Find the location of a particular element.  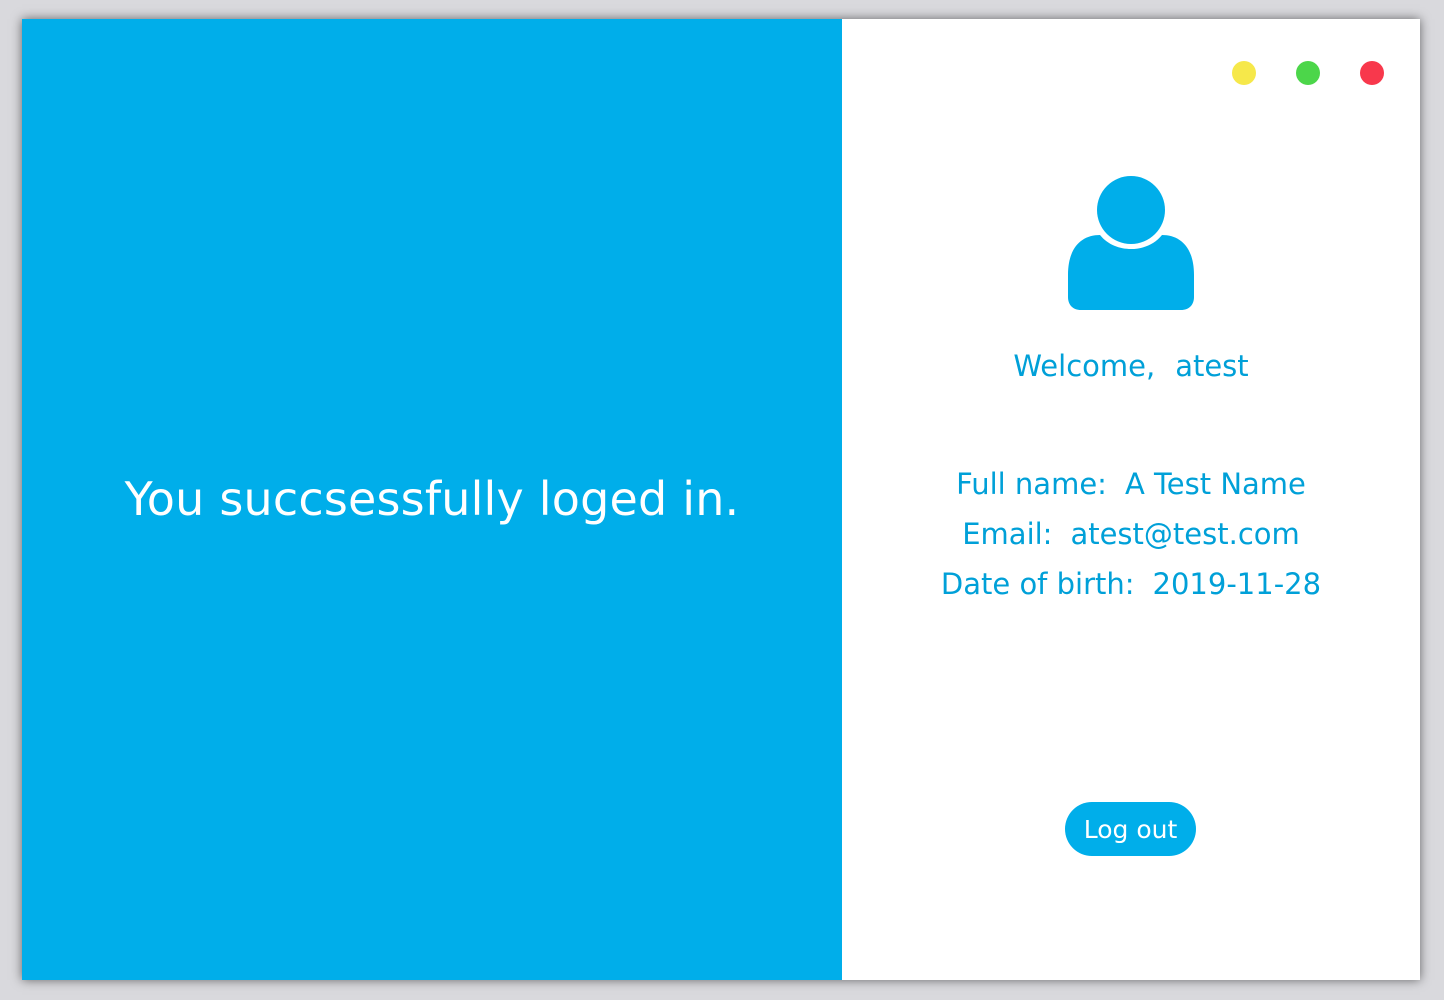

email-label: Email: is located at coordinates (1007, 534).